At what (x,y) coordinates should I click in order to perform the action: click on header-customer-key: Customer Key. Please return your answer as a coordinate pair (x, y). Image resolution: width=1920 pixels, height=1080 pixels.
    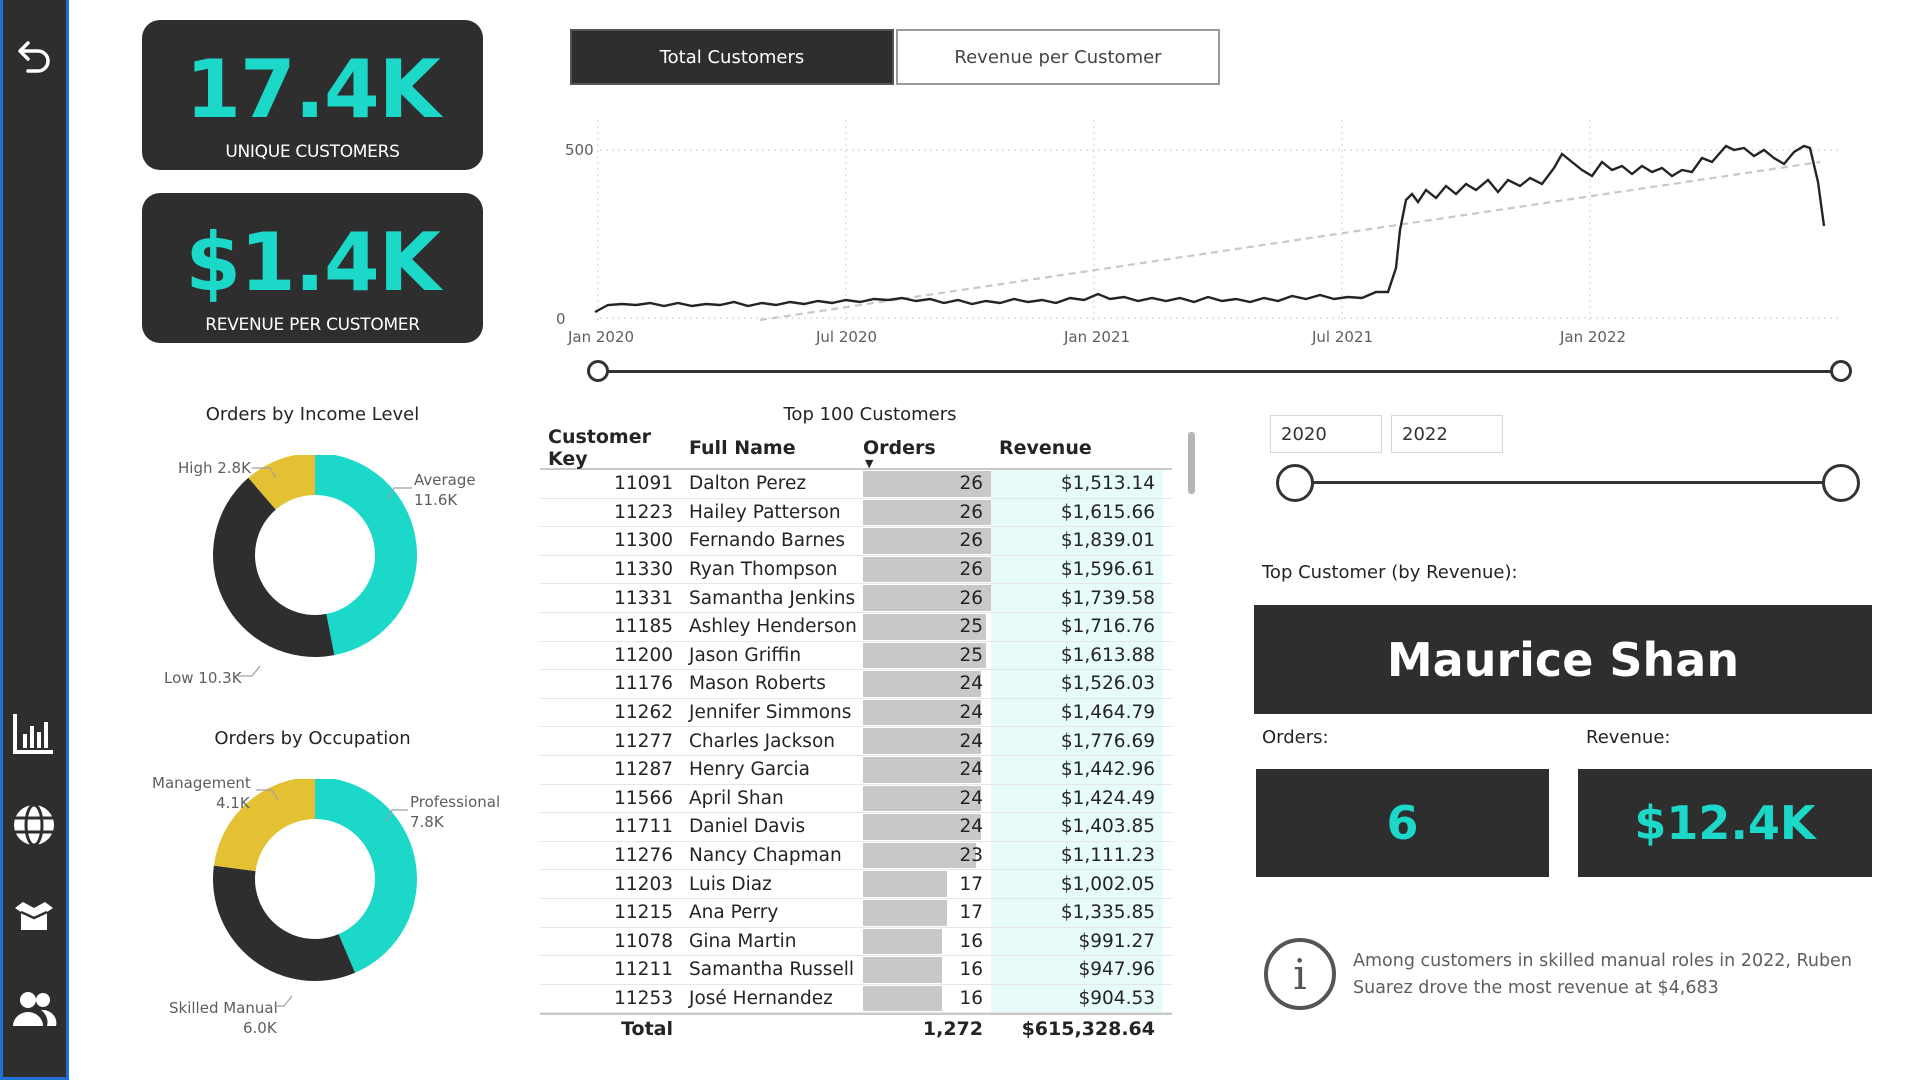
    Looking at the image, I should click on (612, 448).